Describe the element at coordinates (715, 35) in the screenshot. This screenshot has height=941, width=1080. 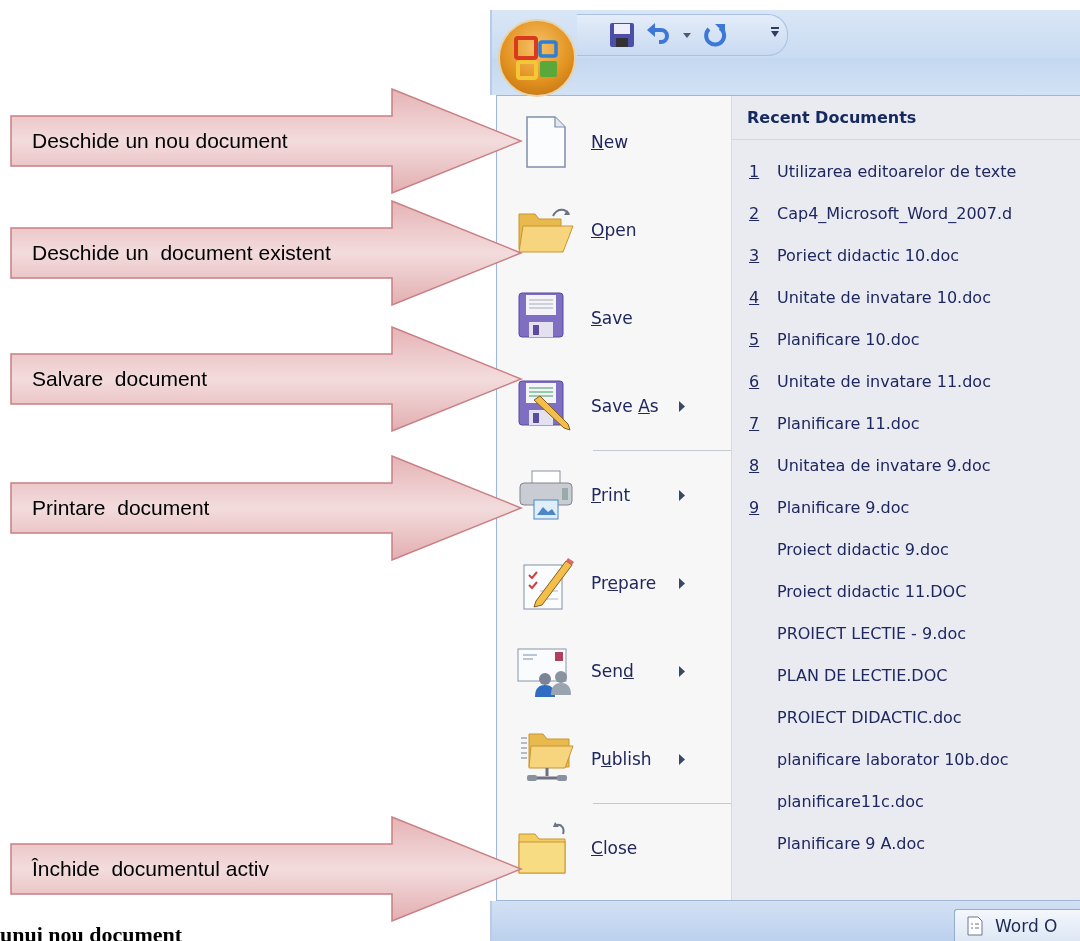
I see `redo-icon` at that location.